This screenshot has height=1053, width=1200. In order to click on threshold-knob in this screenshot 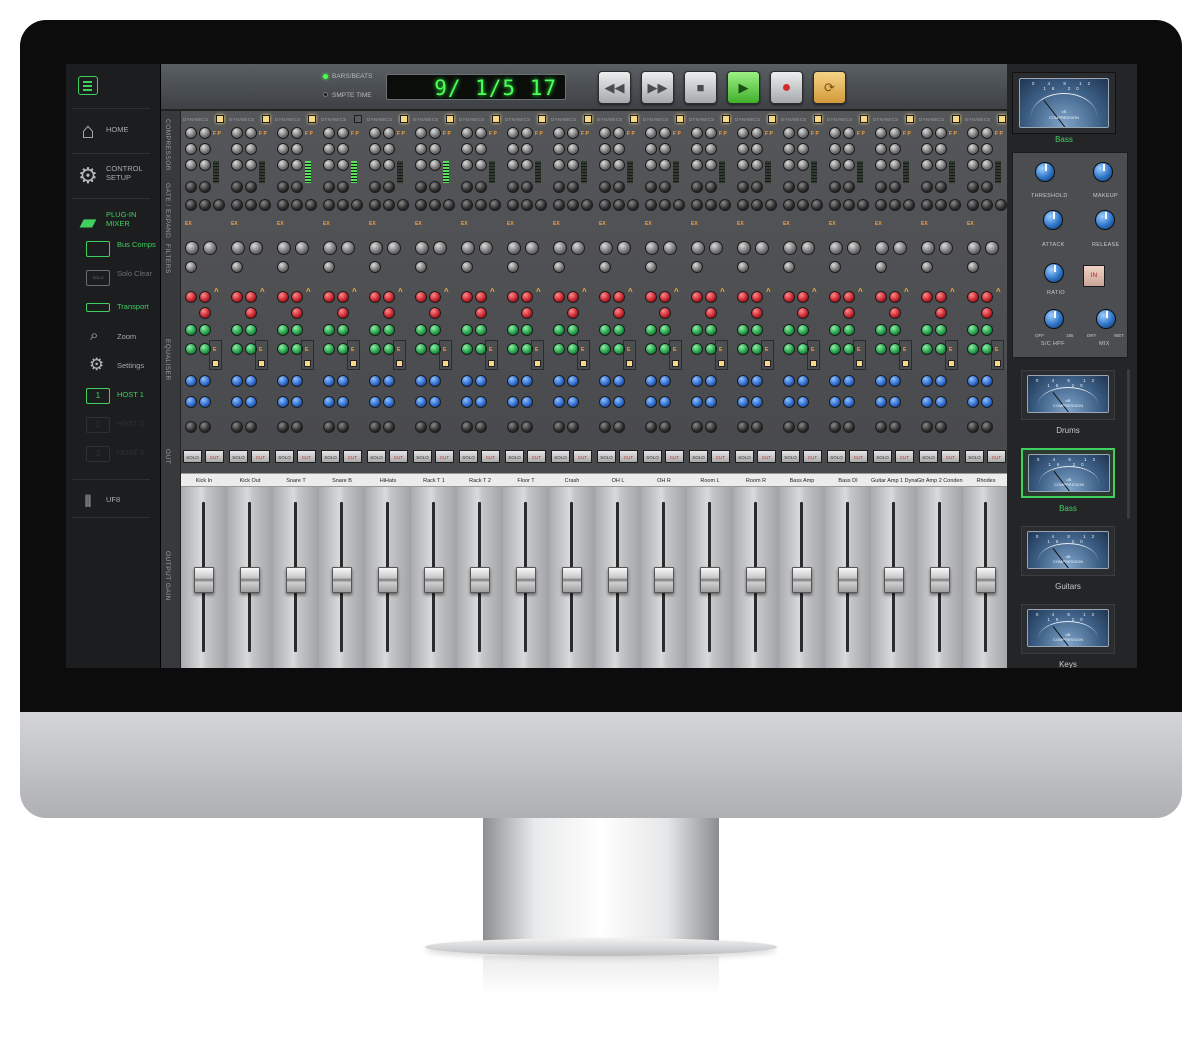, I will do `click(1045, 172)`.